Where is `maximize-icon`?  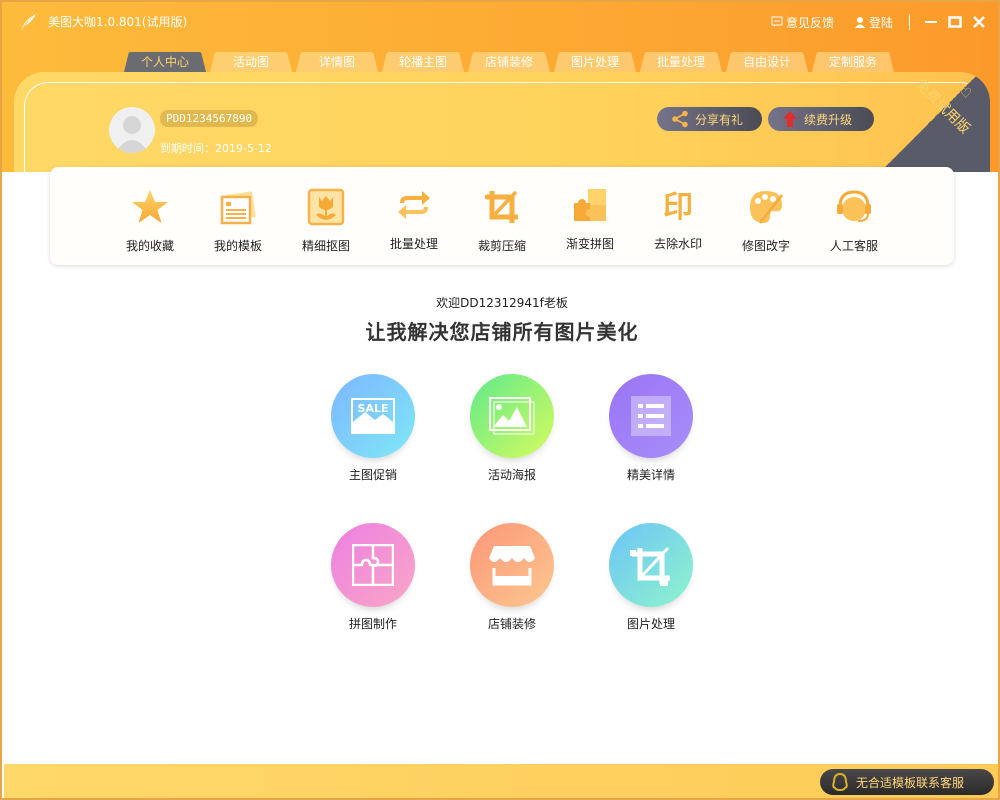
maximize-icon is located at coordinates (955, 22).